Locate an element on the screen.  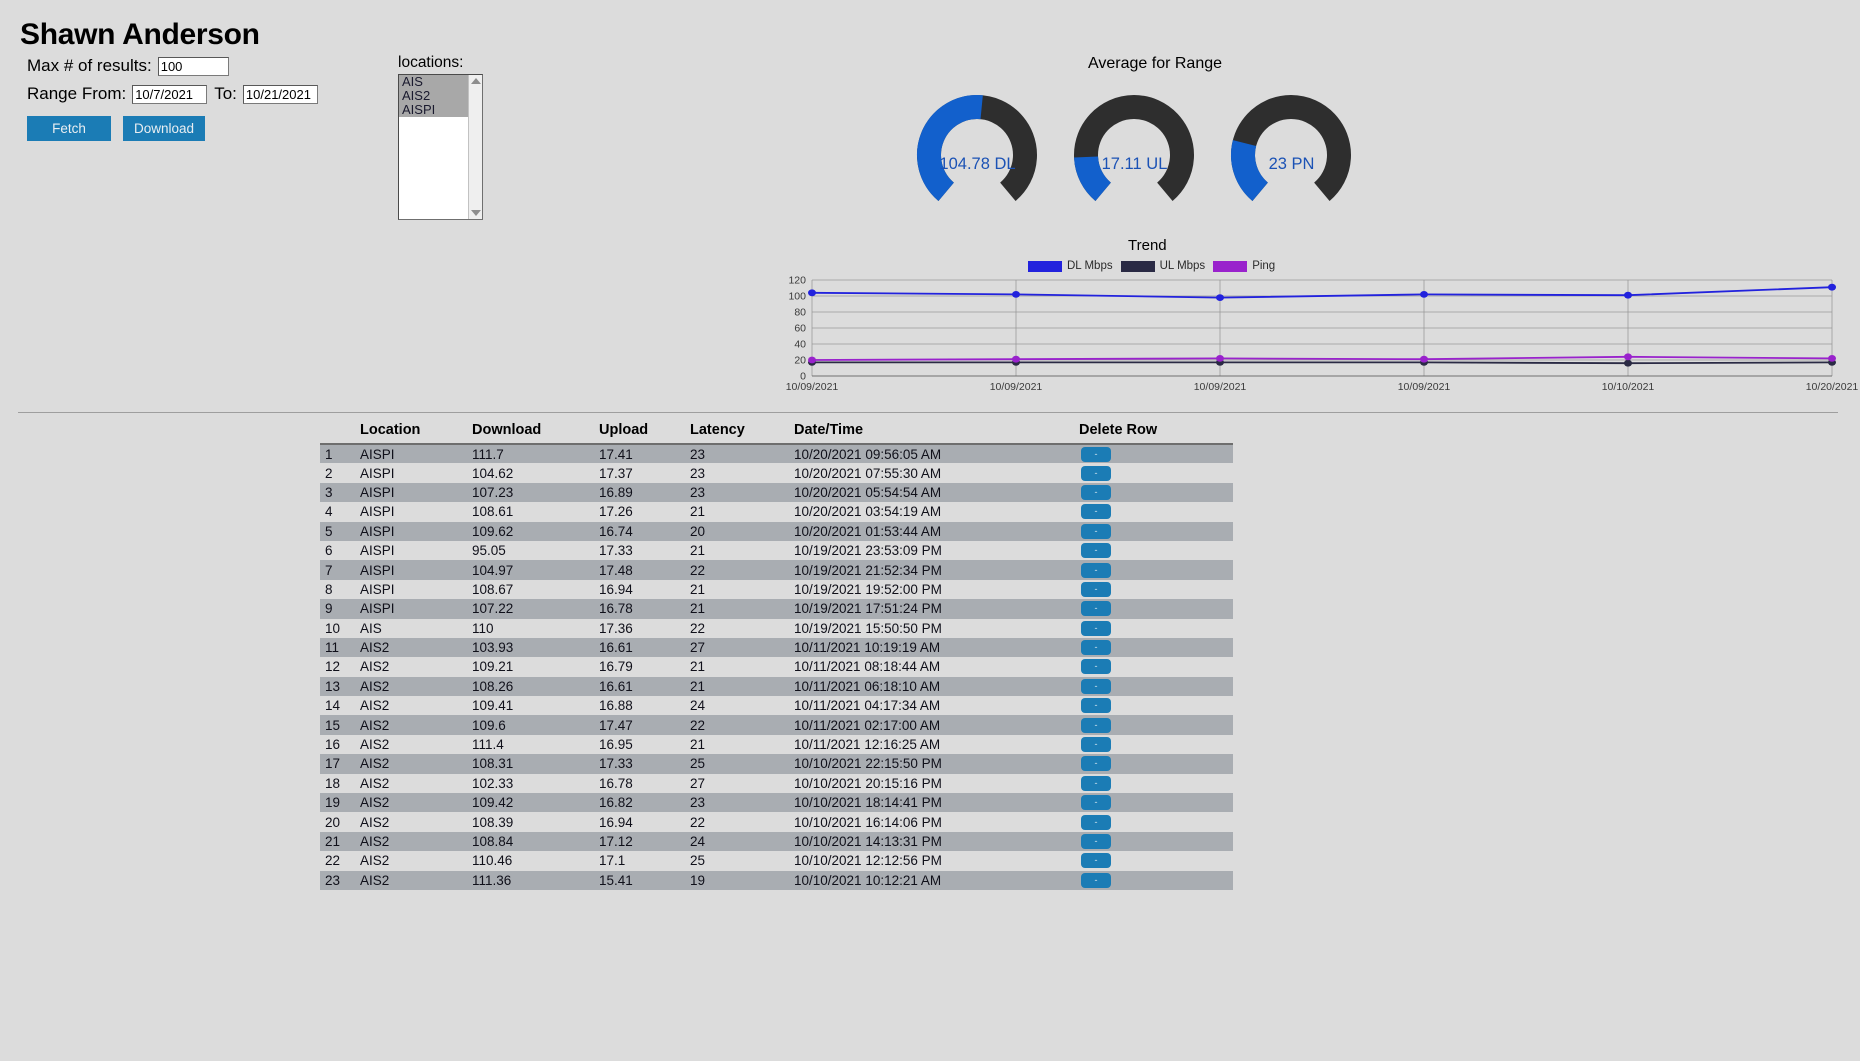
cell-download: 109.41 is located at coordinates (535, 706).